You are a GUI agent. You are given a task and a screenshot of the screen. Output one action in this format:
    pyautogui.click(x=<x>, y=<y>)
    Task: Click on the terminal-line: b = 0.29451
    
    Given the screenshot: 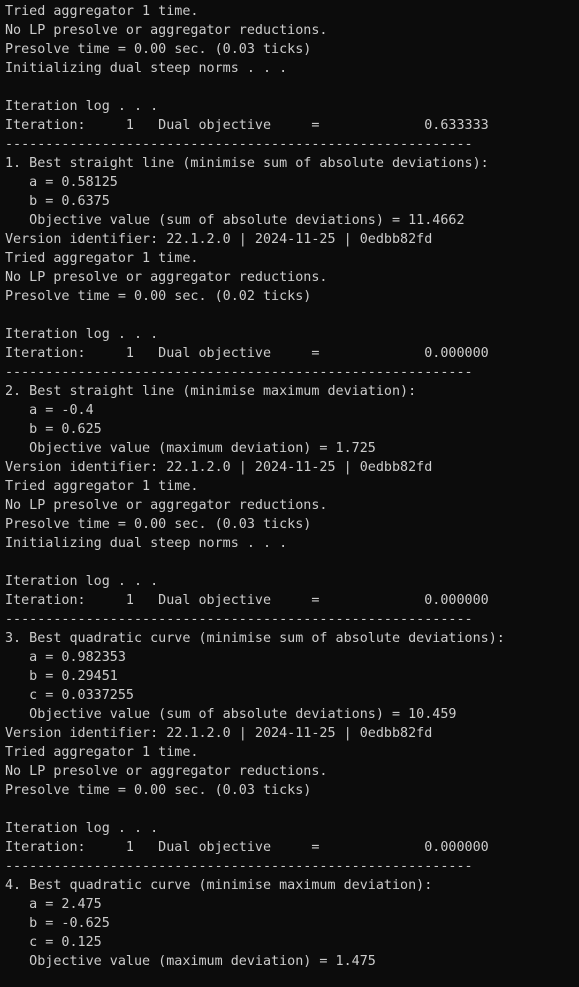 What is the action you would take?
    pyautogui.click(x=61, y=676)
    